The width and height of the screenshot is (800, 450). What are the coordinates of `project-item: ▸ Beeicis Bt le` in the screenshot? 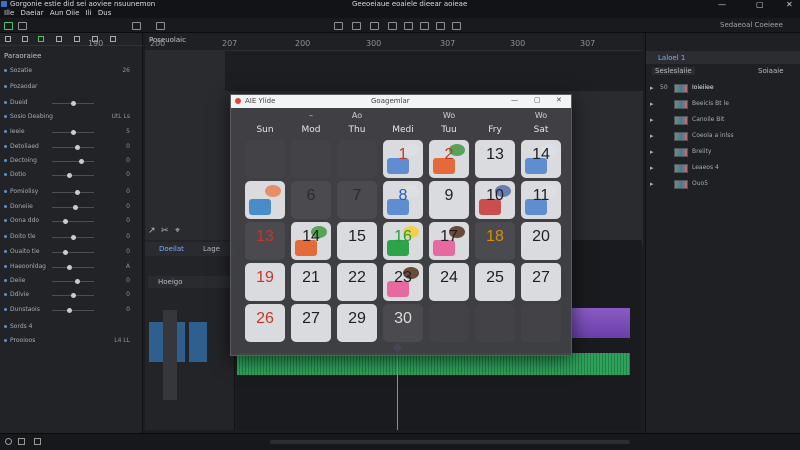 It's located at (723, 104).